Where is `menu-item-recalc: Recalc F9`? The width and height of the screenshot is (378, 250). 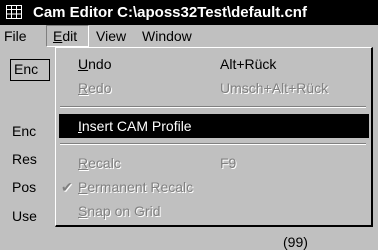 menu-item-recalc: Recalc F9 is located at coordinates (214, 163).